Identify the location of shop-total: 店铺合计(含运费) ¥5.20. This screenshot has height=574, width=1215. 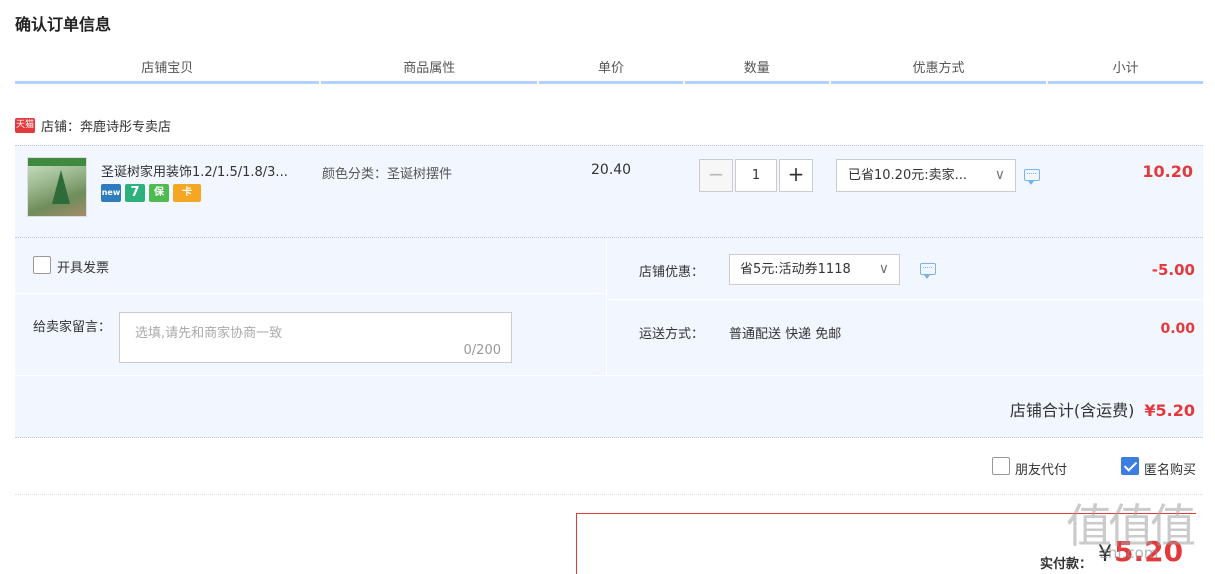
(1102, 409).